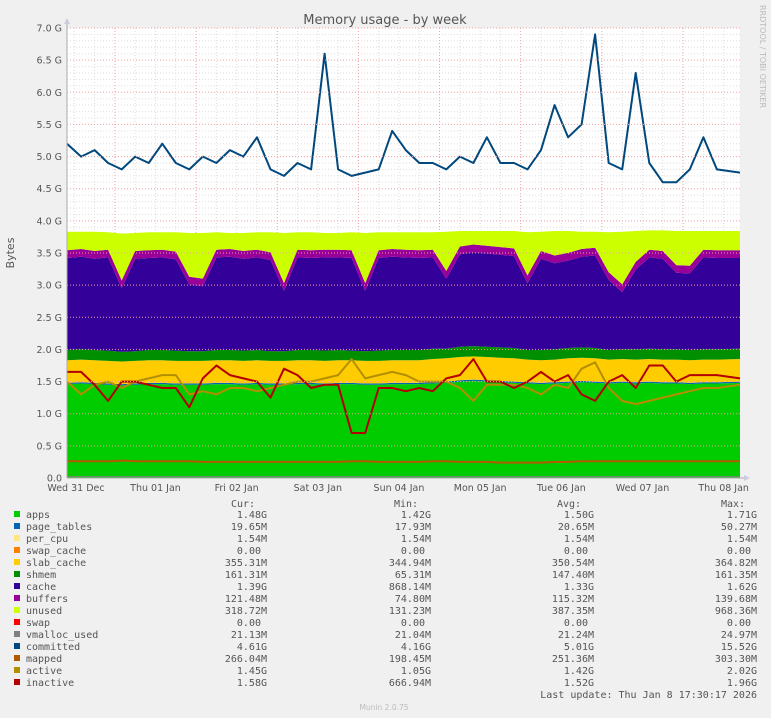 The height and width of the screenshot is (718, 771). Describe the element at coordinates (416, 515) in the screenshot. I see `legend-min: 1.42G` at that location.